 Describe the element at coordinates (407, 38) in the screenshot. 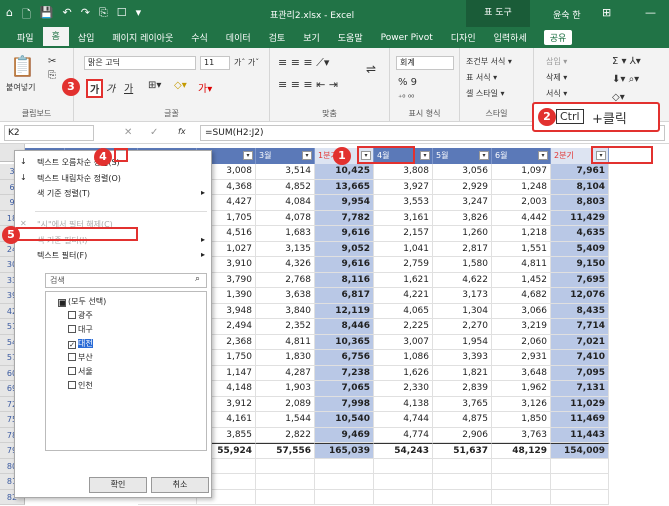

I see `tab-9: Power Pivot` at that location.